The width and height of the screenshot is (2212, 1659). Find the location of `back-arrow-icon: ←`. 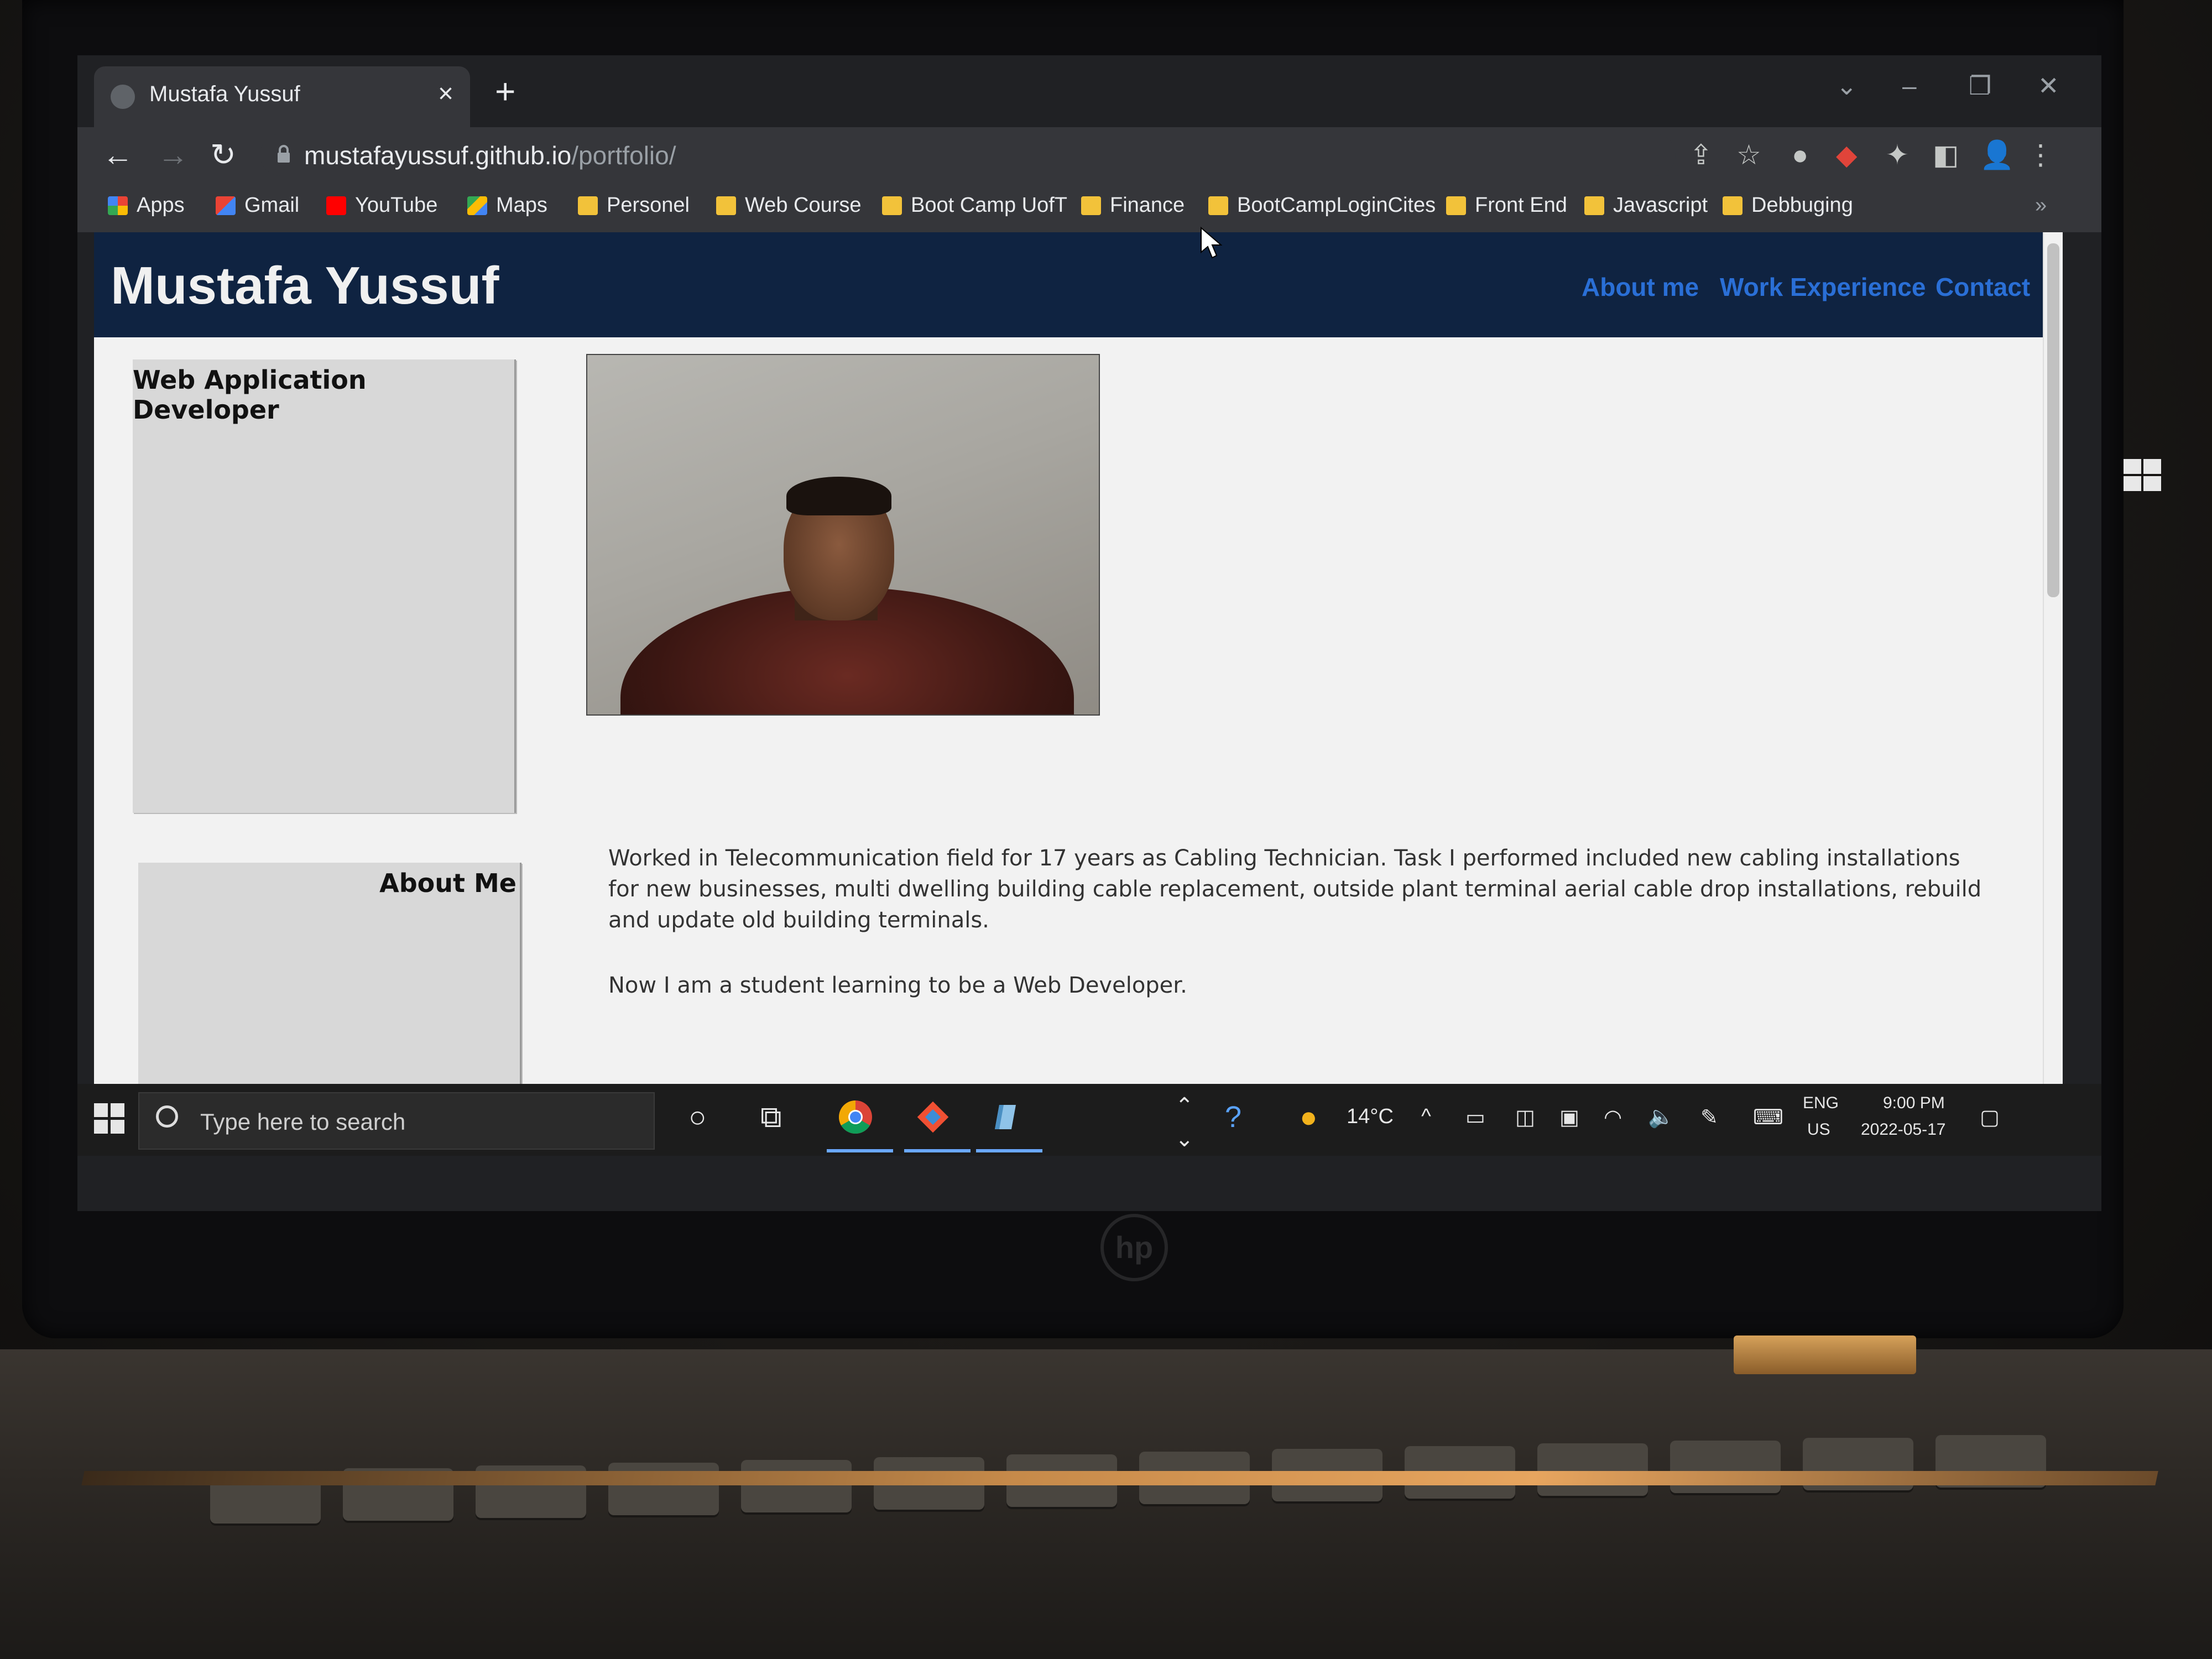

back-arrow-icon: ← is located at coordinates (118, 154).